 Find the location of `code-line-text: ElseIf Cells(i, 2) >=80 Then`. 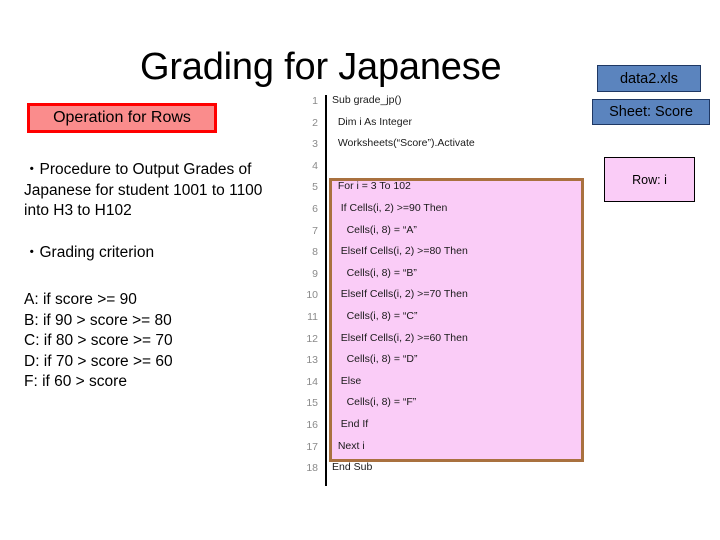

code-line-text: ElseIf Cells(i, 2) >=80 Then is located at coordinates (400, 251).